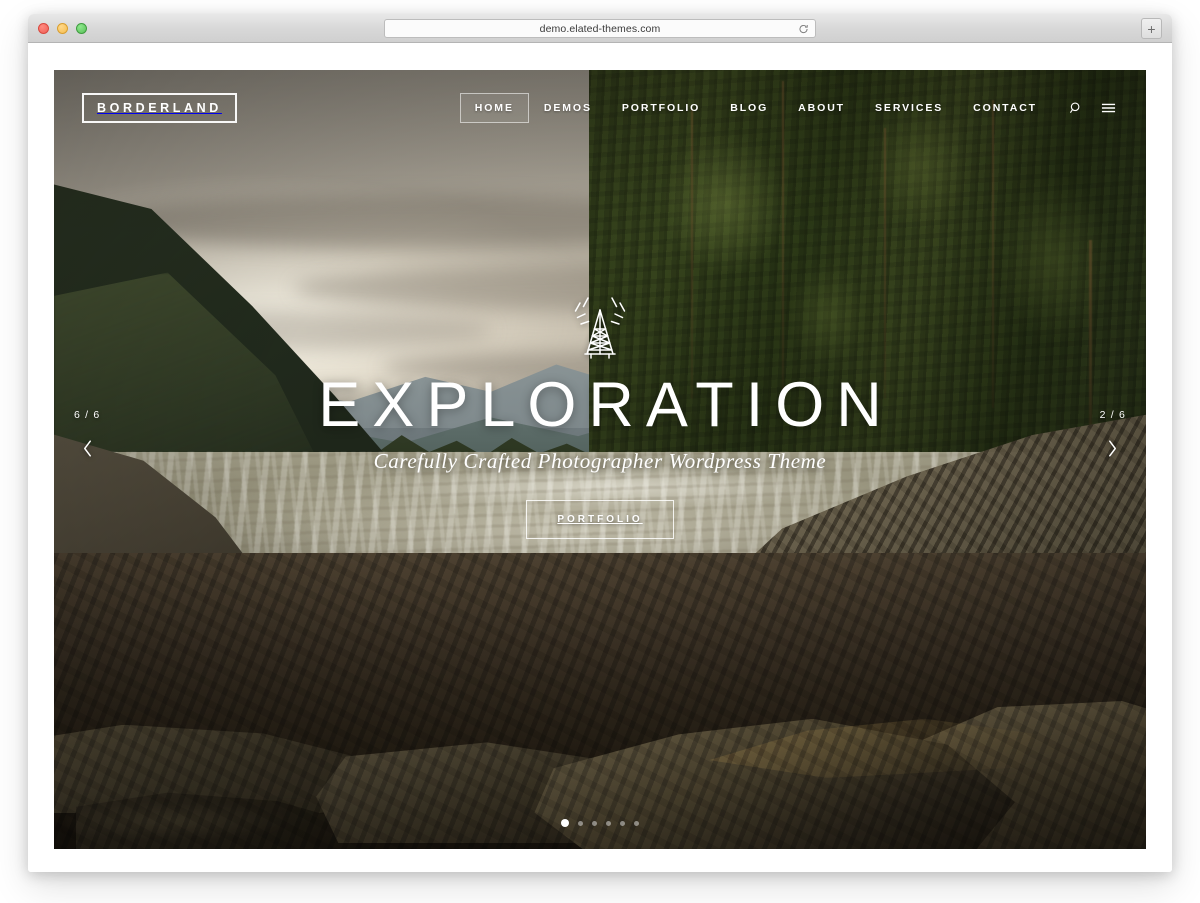 The width and height of the screenshot is (1200, 903). Describe the element at coordinates (494, 108) in the screenshot. I see `nav-item-home: HOME` at that location.